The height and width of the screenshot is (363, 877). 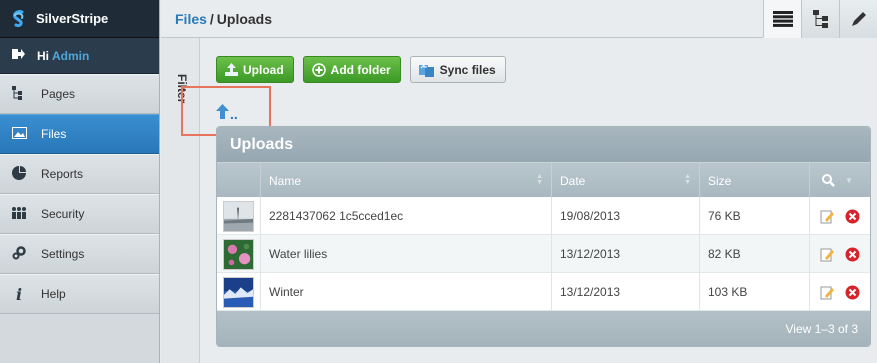 I want to click on upload-label: Upload, so click(x=263, y=69).